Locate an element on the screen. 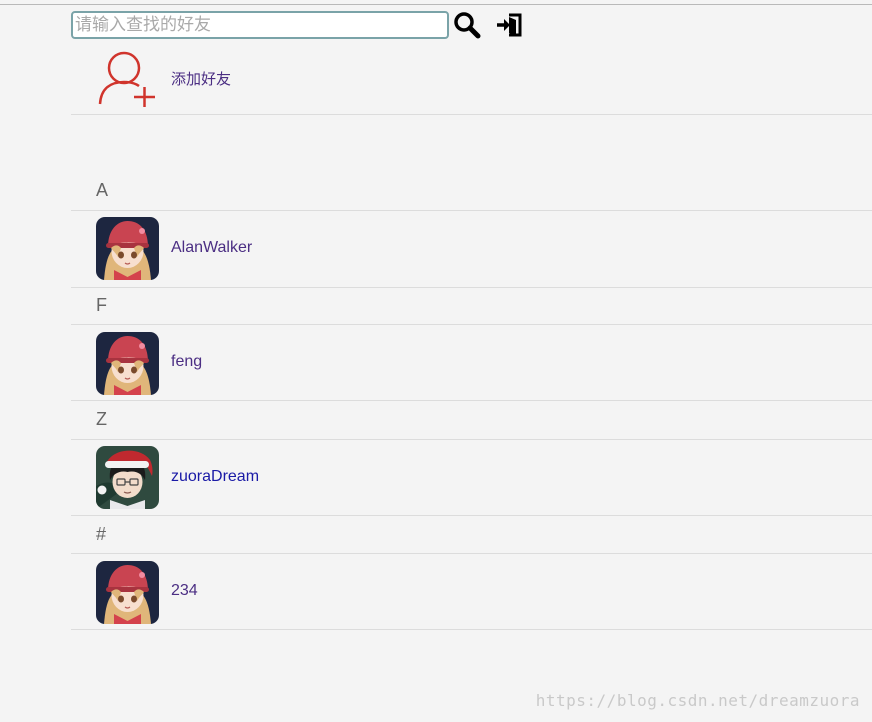 This screenshot has width=872, height=722. group-letter: A is located at coordinates (102, 190).